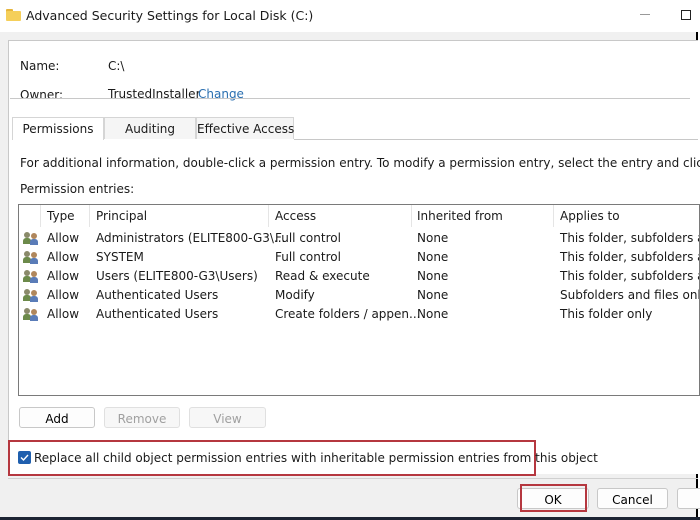 Image resolution: width=700 pixels, height=520 pixels. I want to click on folder-icon, so click(13, 15).